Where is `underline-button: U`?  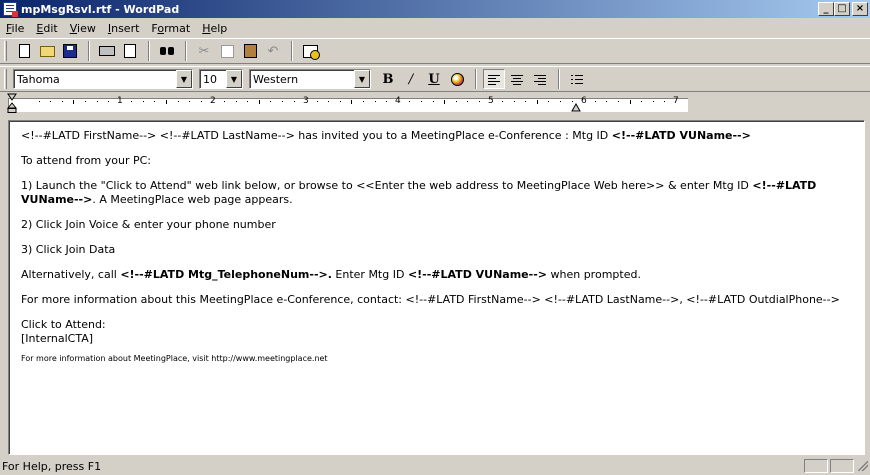
underline-button: U is located at coordinates (434, 79).